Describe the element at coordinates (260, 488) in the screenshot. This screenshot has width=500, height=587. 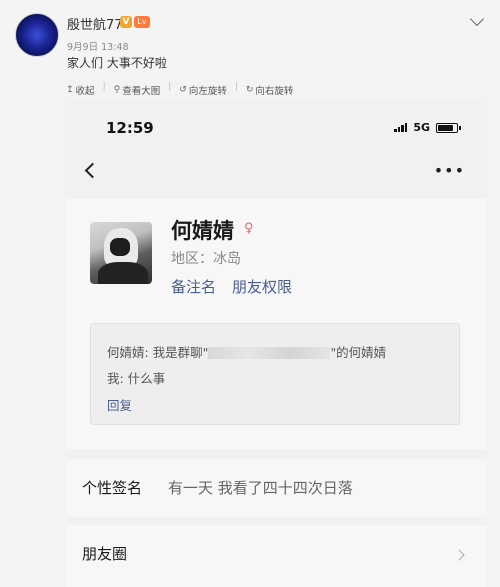
I see `signature-value: 有一天 我看了四十四次日落` at that location.